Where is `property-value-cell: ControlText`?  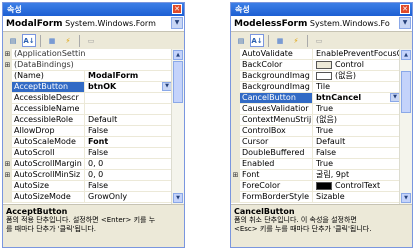 property-value-cell: ControlText is located at coordinates (356, 186).